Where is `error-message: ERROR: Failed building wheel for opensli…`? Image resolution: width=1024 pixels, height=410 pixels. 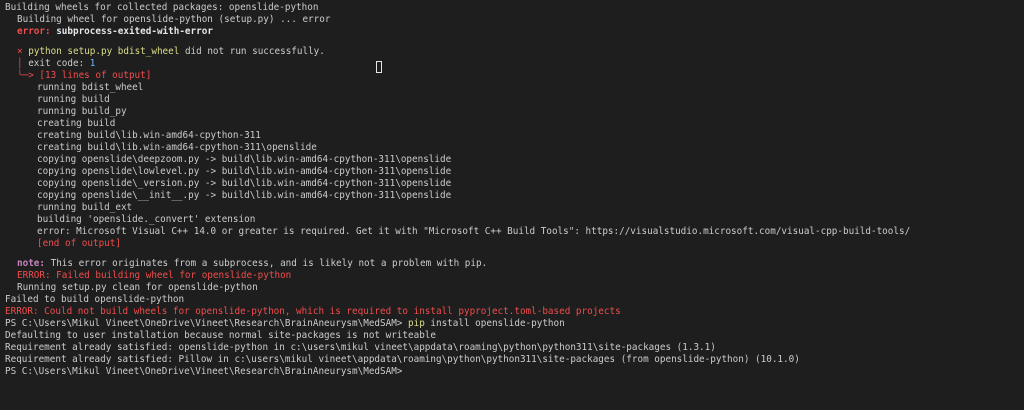 error-message: ERROR: Failed building wheel for opensli… is located at coordinates (154, 275).